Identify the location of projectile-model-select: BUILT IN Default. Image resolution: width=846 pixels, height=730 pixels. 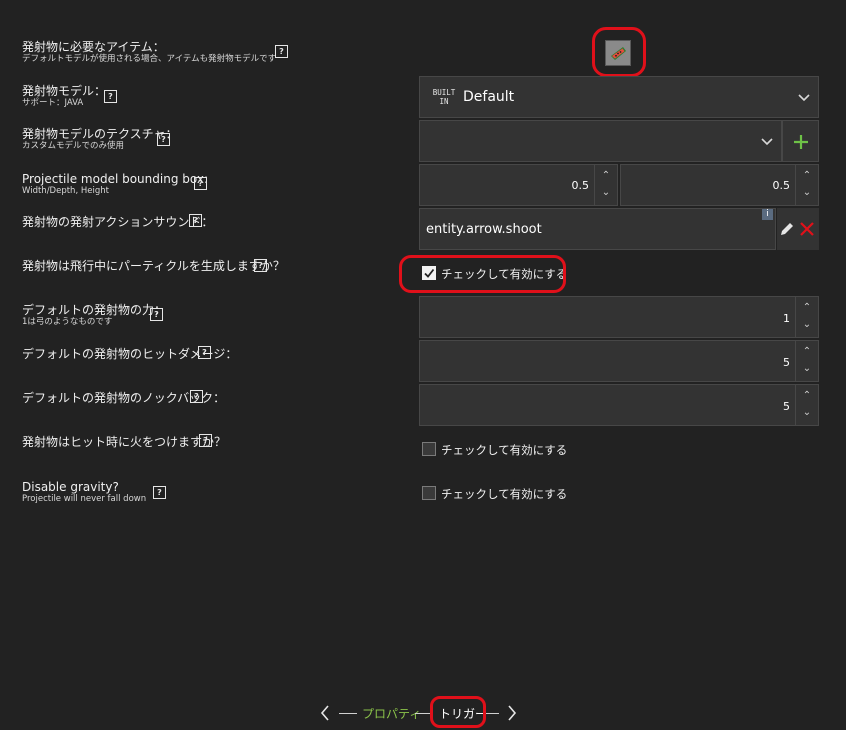
(619, 97).